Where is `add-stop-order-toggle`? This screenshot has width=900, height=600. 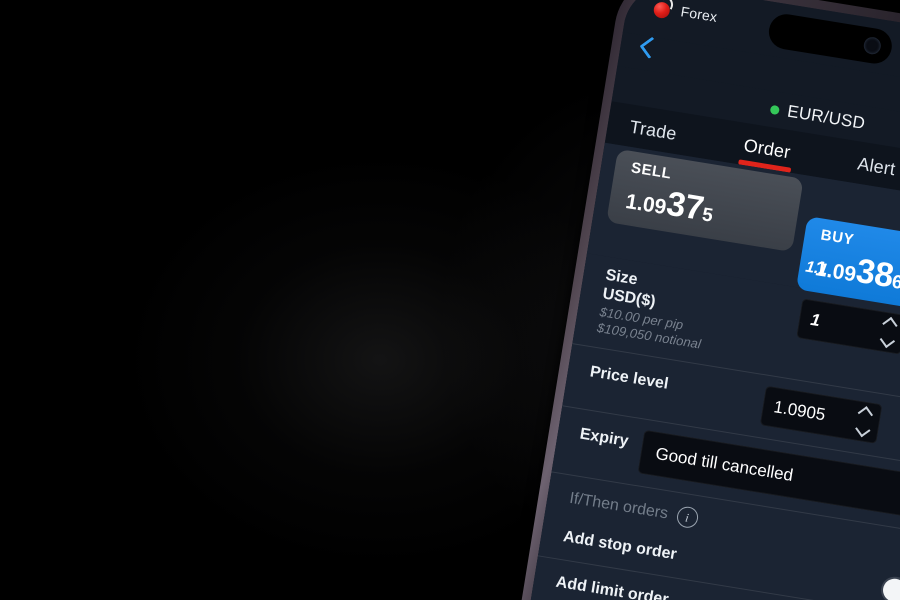
add-stop-order-toggle is located at coordinates (889, 587).